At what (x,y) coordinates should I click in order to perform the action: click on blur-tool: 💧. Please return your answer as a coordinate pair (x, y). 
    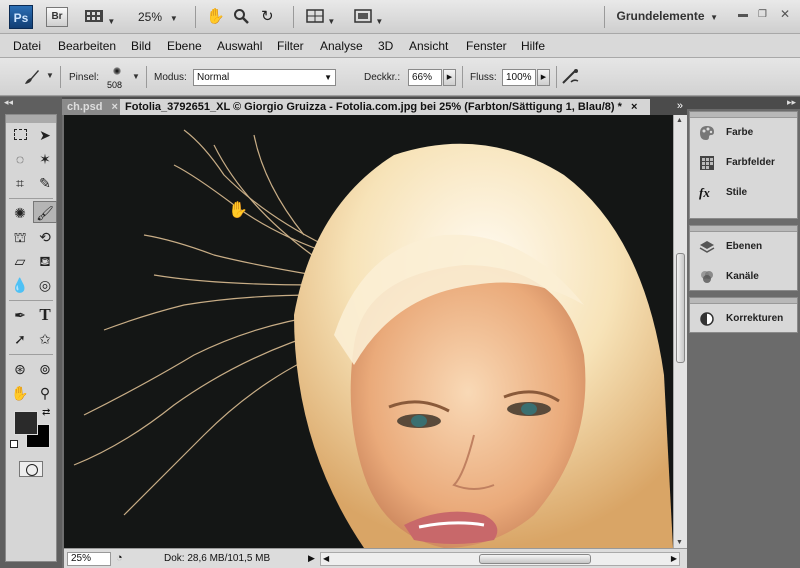
    Looking at the image, I should click on (20, 285).